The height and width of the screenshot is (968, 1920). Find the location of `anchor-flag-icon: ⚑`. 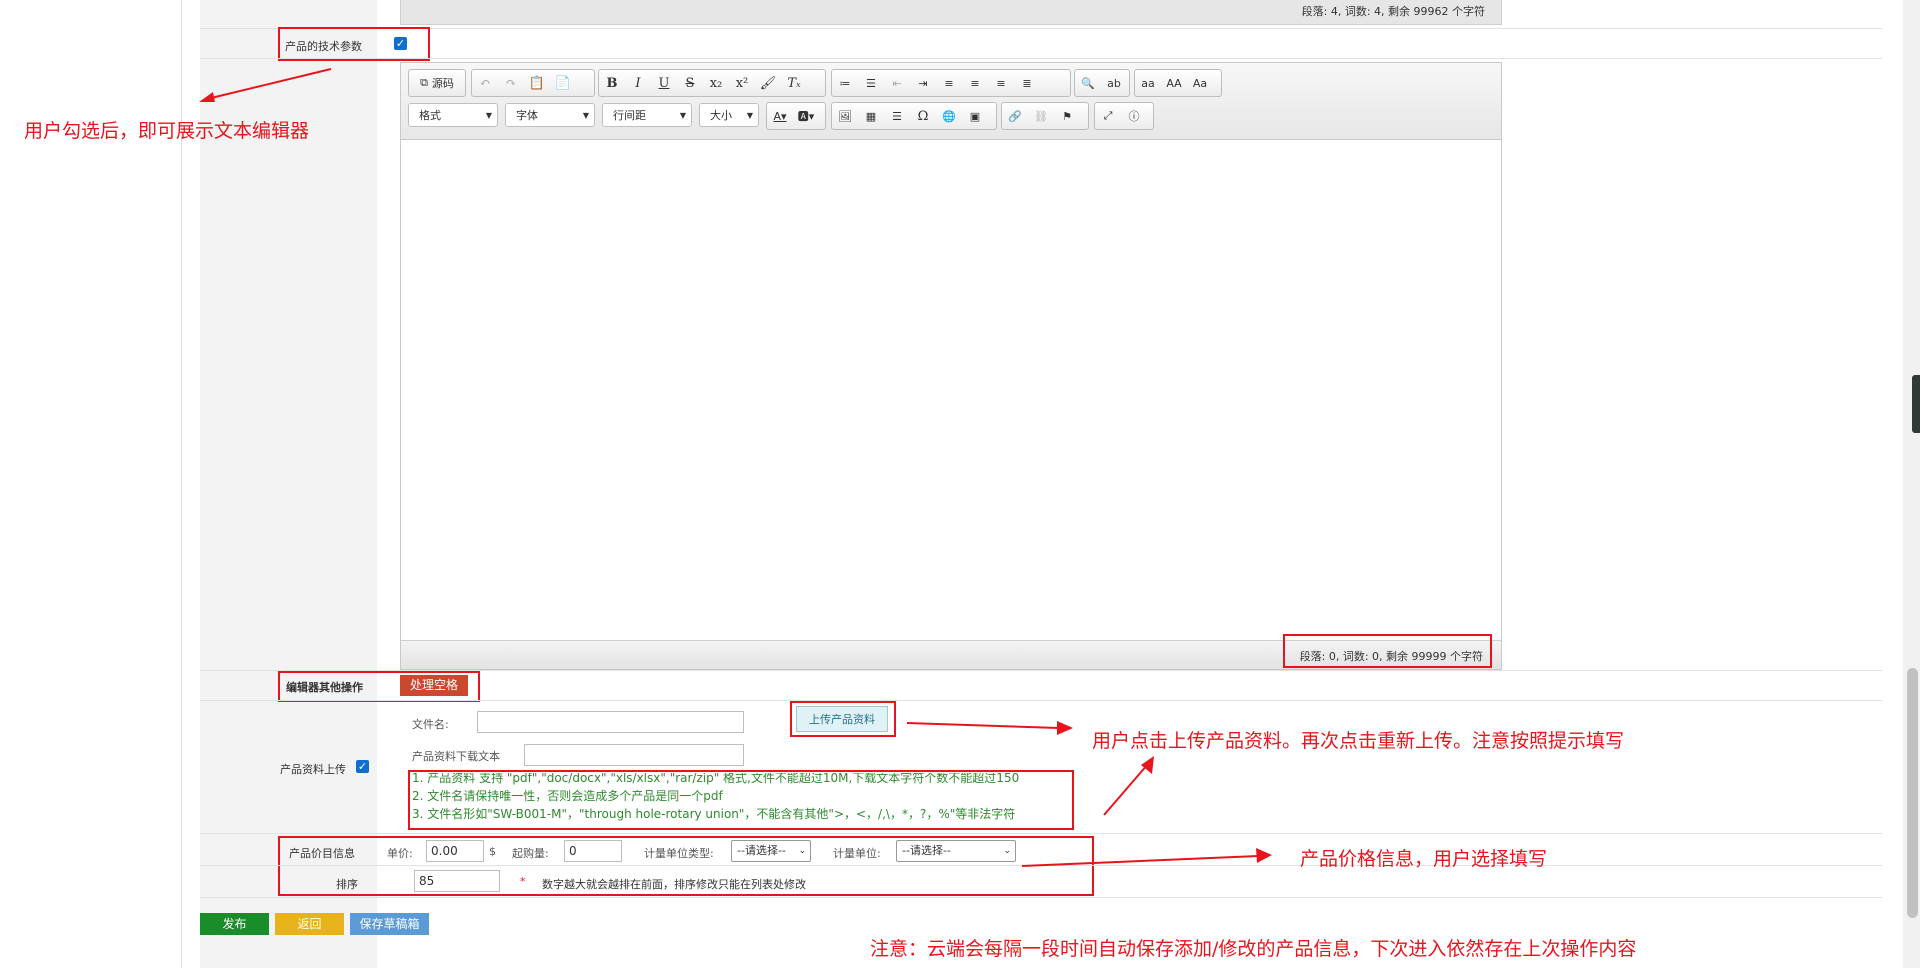

anchor-flag-icon: ⚑ is located at coordinates (1067, 116).